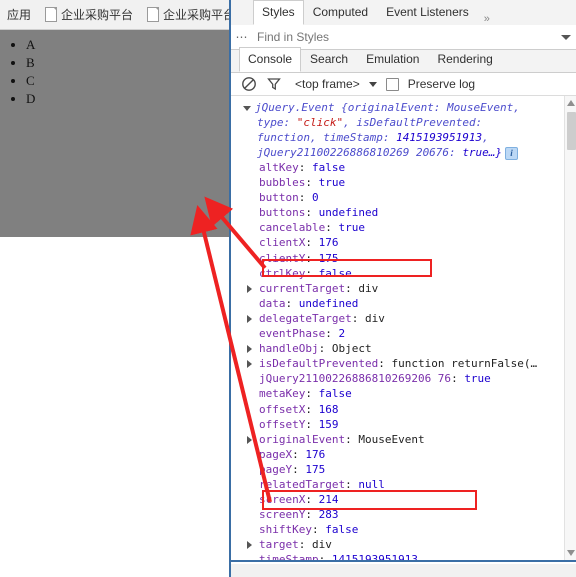 The image size is (576, 577). What do you see at coordinates (356, 152) in the screenshot?
I see `object-header-jquery-key: jQuery21100226886810269 20676:` at bounding box center [356, 152].